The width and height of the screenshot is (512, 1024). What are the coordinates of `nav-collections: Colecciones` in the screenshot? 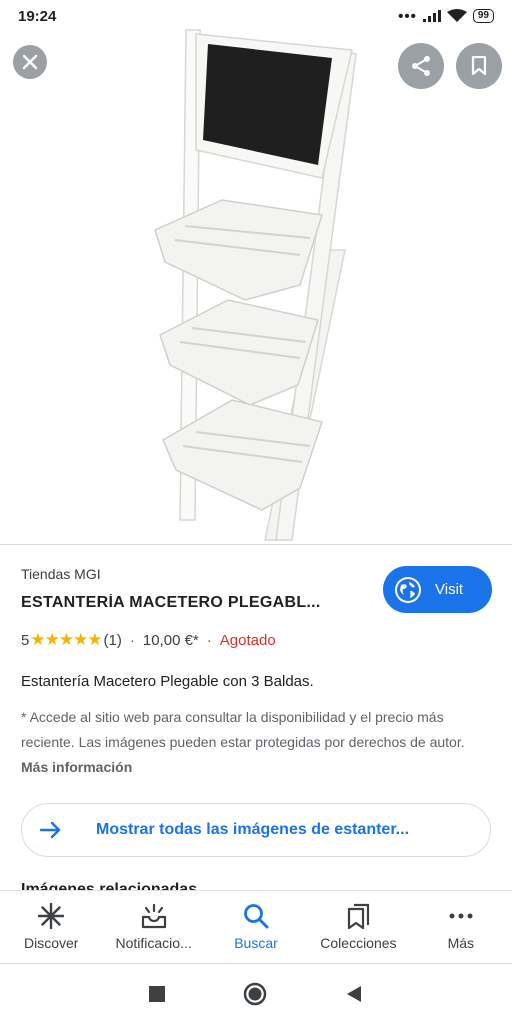 It's located at (358, 926).